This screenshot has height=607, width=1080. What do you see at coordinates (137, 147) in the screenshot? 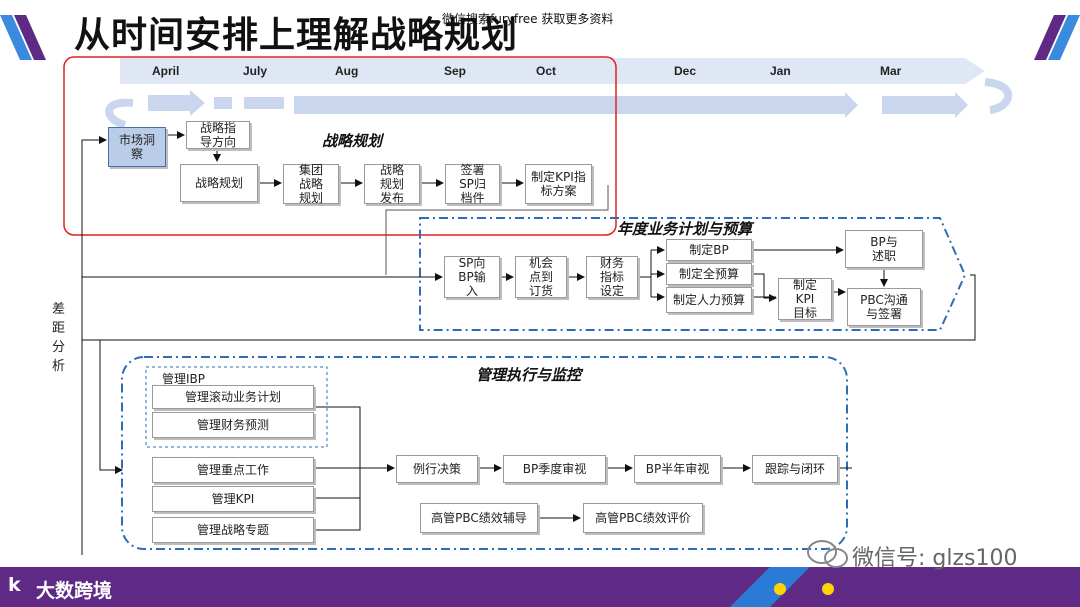
I see `box-market-insight: 市场洞察` at bounding box center [137, 147].